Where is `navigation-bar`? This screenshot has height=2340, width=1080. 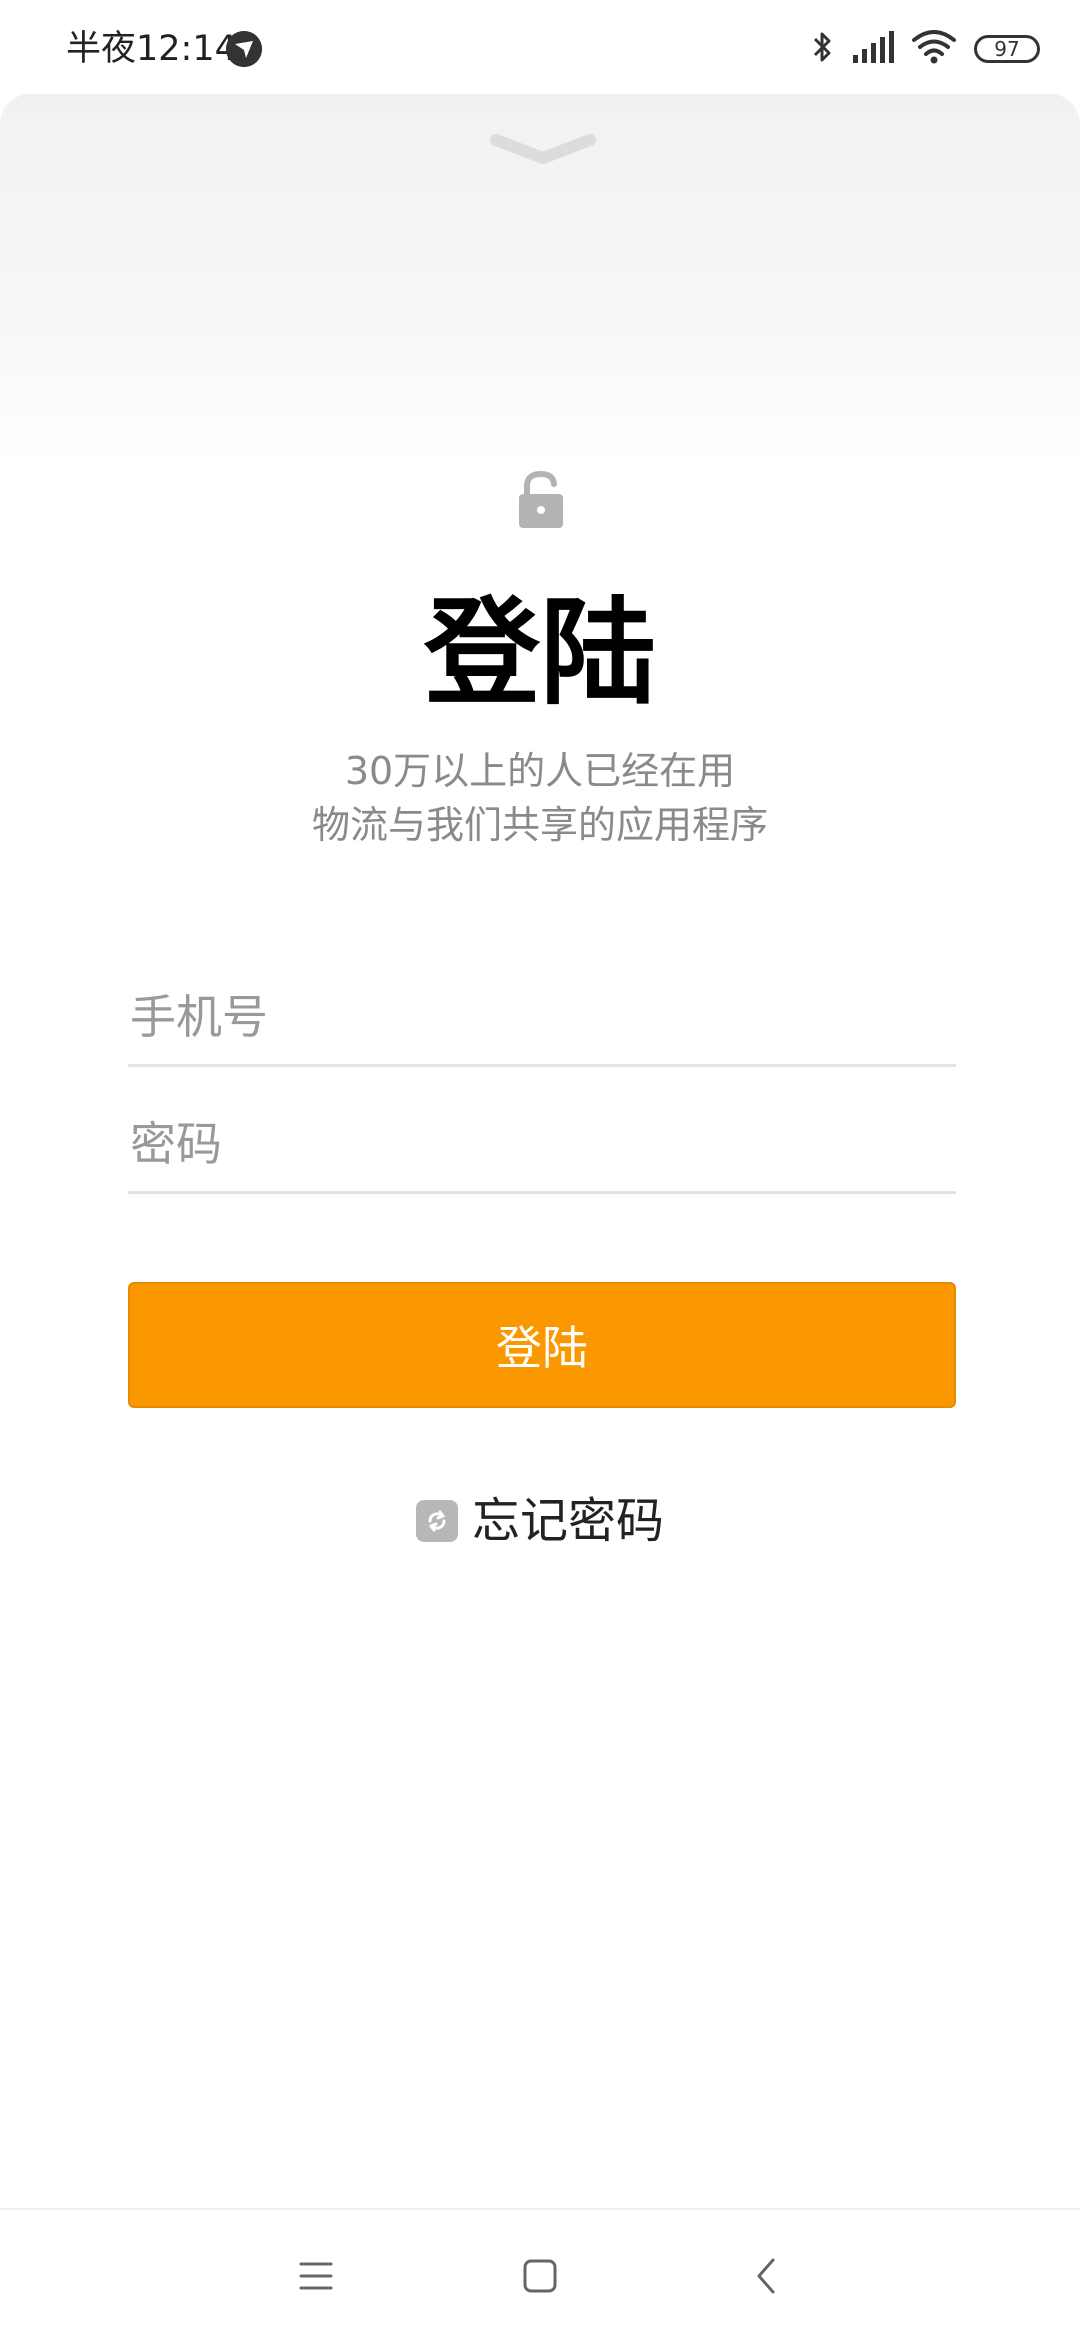 navigation-bar is located at coordinates (540, 2274).